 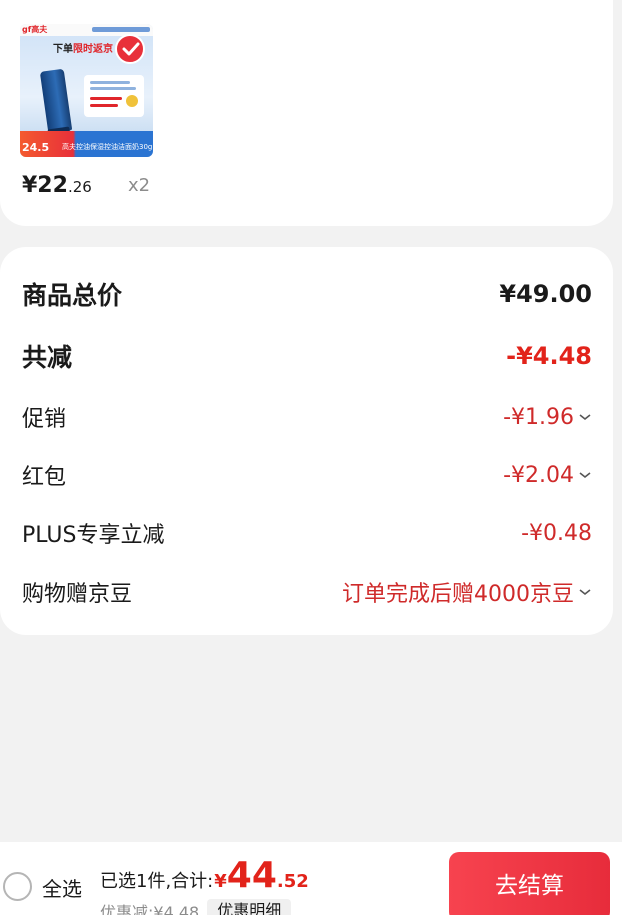 What do you see at coordinates (93, 49) in the screenshot?
I see `thumbnail-promo-highlight: 限时返京` at bounding box center [93, 49].